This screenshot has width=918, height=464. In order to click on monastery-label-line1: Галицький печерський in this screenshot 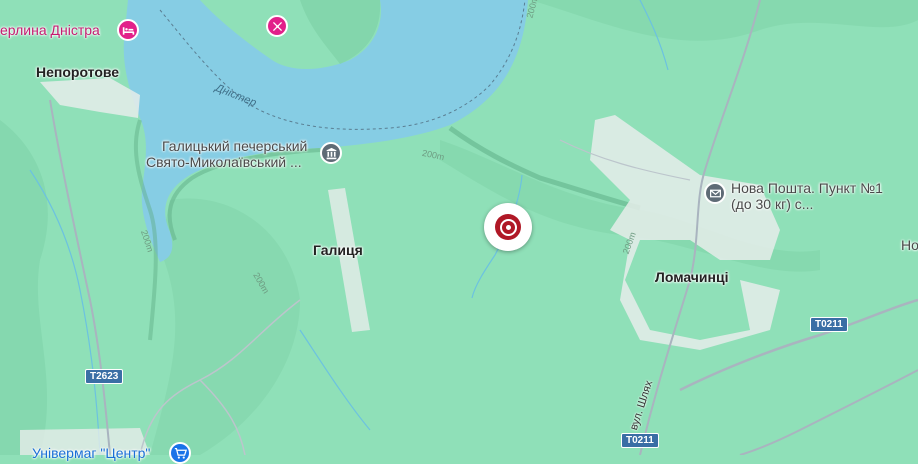, I will do `click(234, 146)`.